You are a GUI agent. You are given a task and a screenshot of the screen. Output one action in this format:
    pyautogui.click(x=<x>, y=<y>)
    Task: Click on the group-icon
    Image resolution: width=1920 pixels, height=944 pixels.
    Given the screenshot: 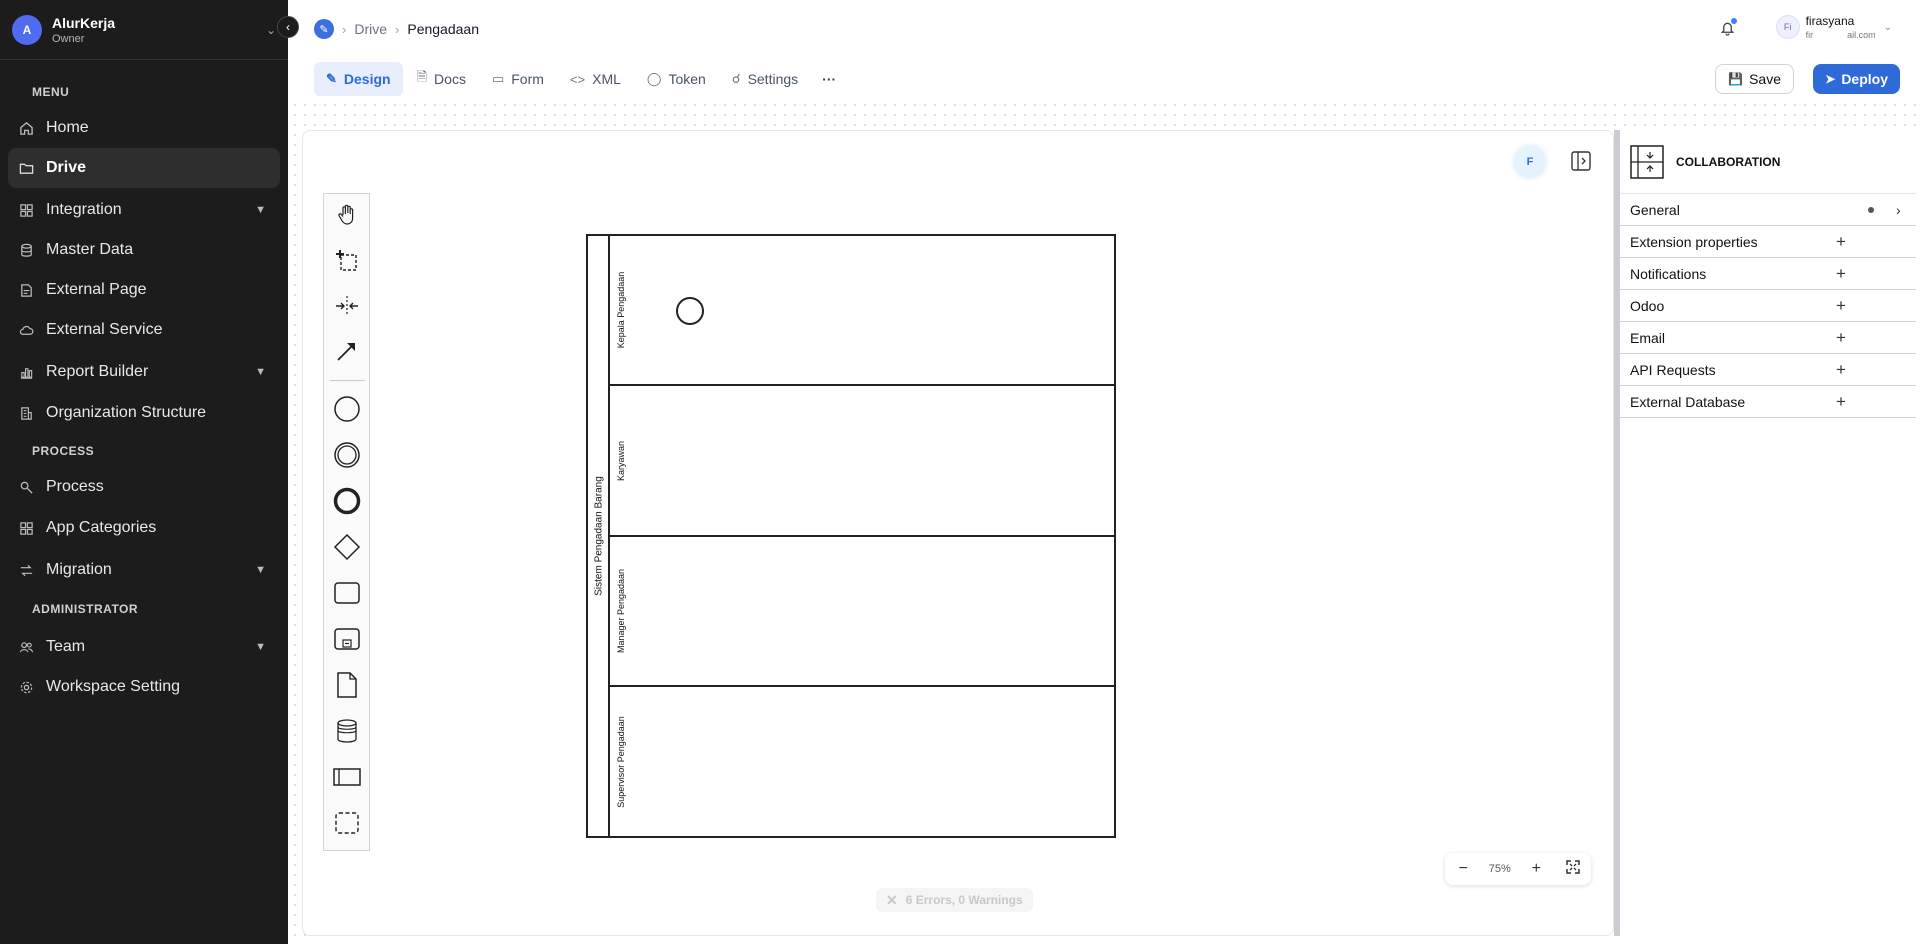 What is the action you would take?
    pyautogui.click(x=347, y=823)
    